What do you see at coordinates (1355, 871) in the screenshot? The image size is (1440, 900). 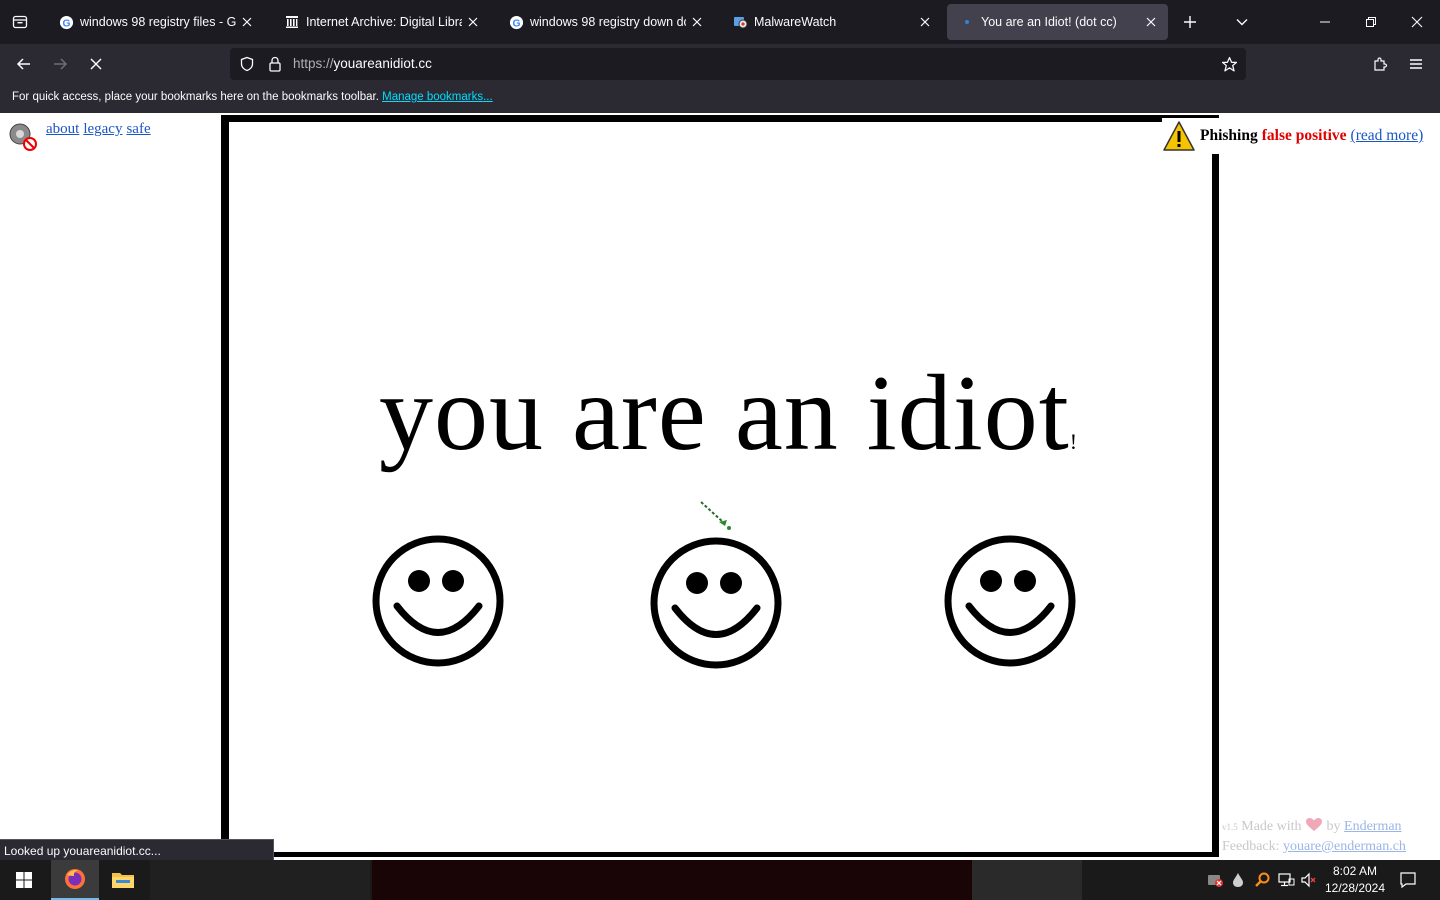 I see `clock-time: 8:02 AM` at bounding box center [1355, 871].